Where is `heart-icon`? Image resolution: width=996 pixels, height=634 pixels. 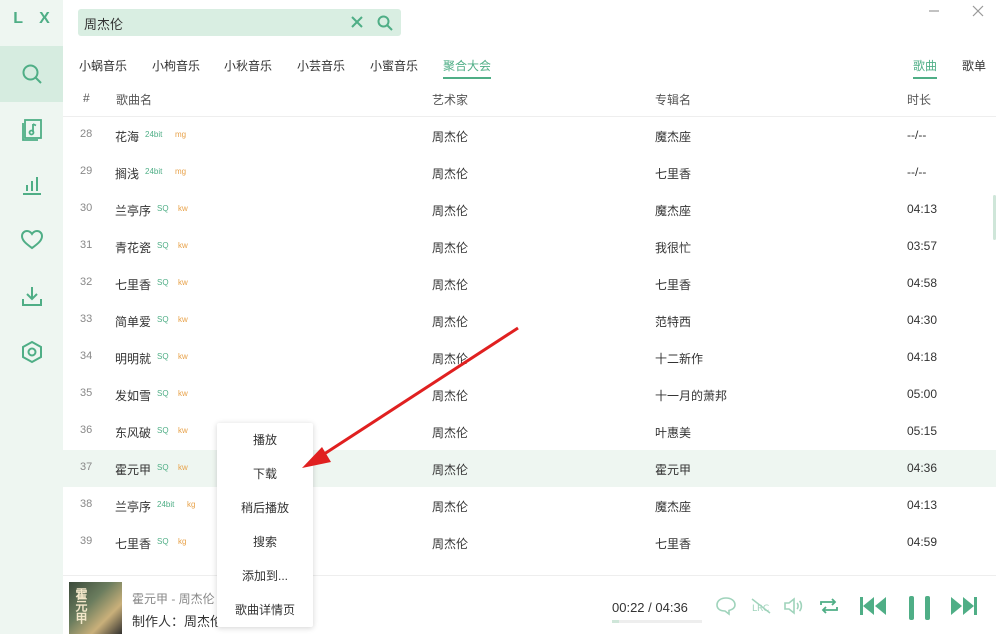
heart-icon is located at coordinates (31, 239).